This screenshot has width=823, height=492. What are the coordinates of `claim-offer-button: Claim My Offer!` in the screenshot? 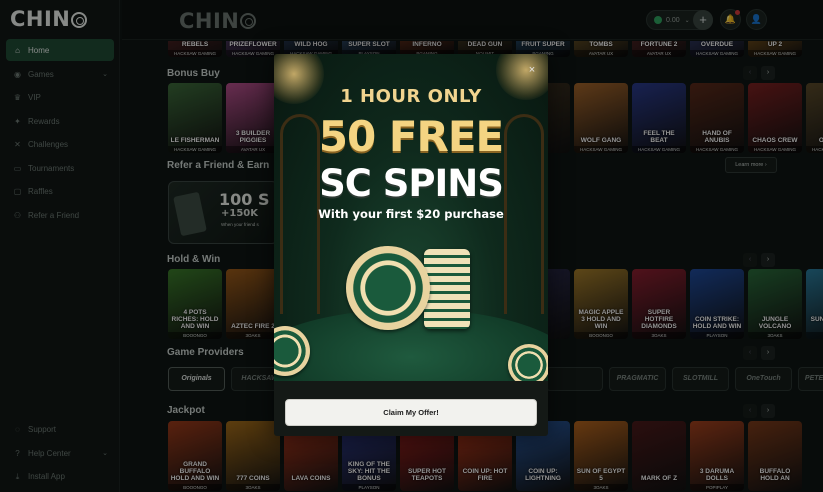 It's located at (411, 412).